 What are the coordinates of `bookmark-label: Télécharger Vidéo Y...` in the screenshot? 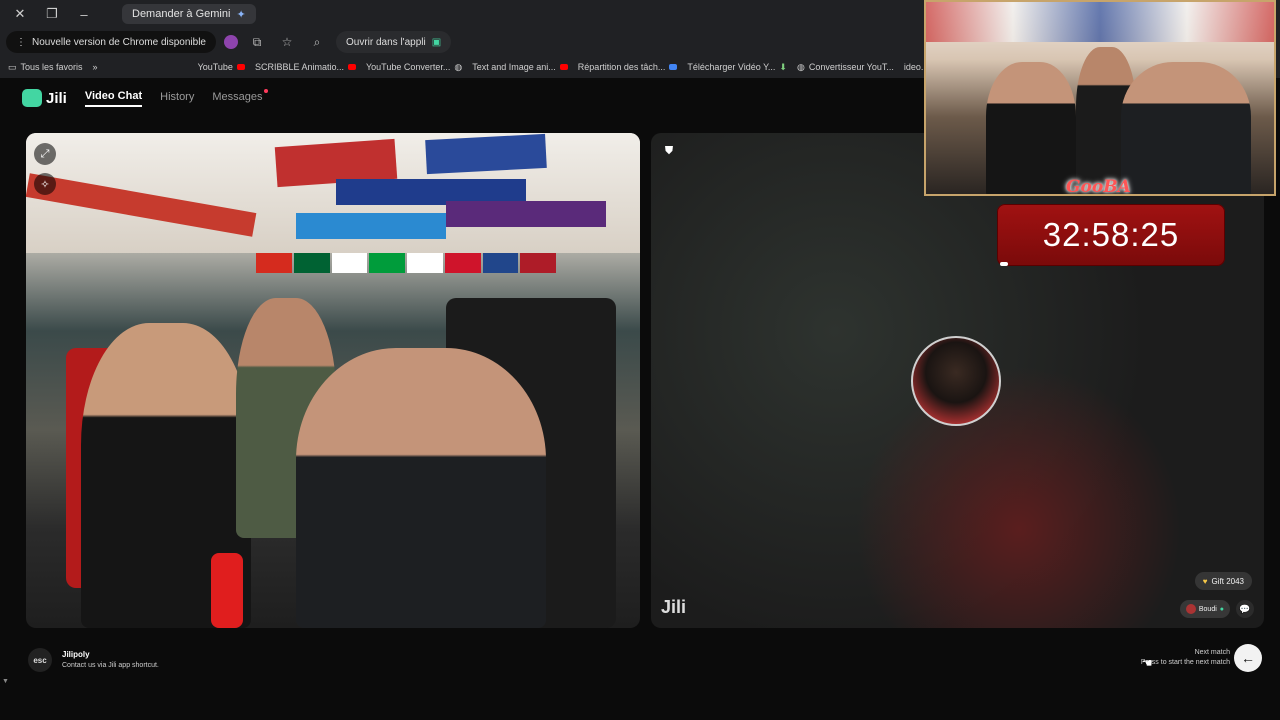 It's located at (731, 67).